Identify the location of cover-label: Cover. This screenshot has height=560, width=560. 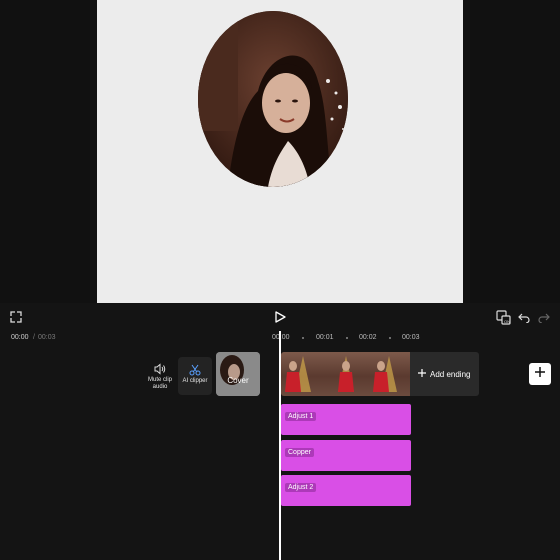
(238, 380).